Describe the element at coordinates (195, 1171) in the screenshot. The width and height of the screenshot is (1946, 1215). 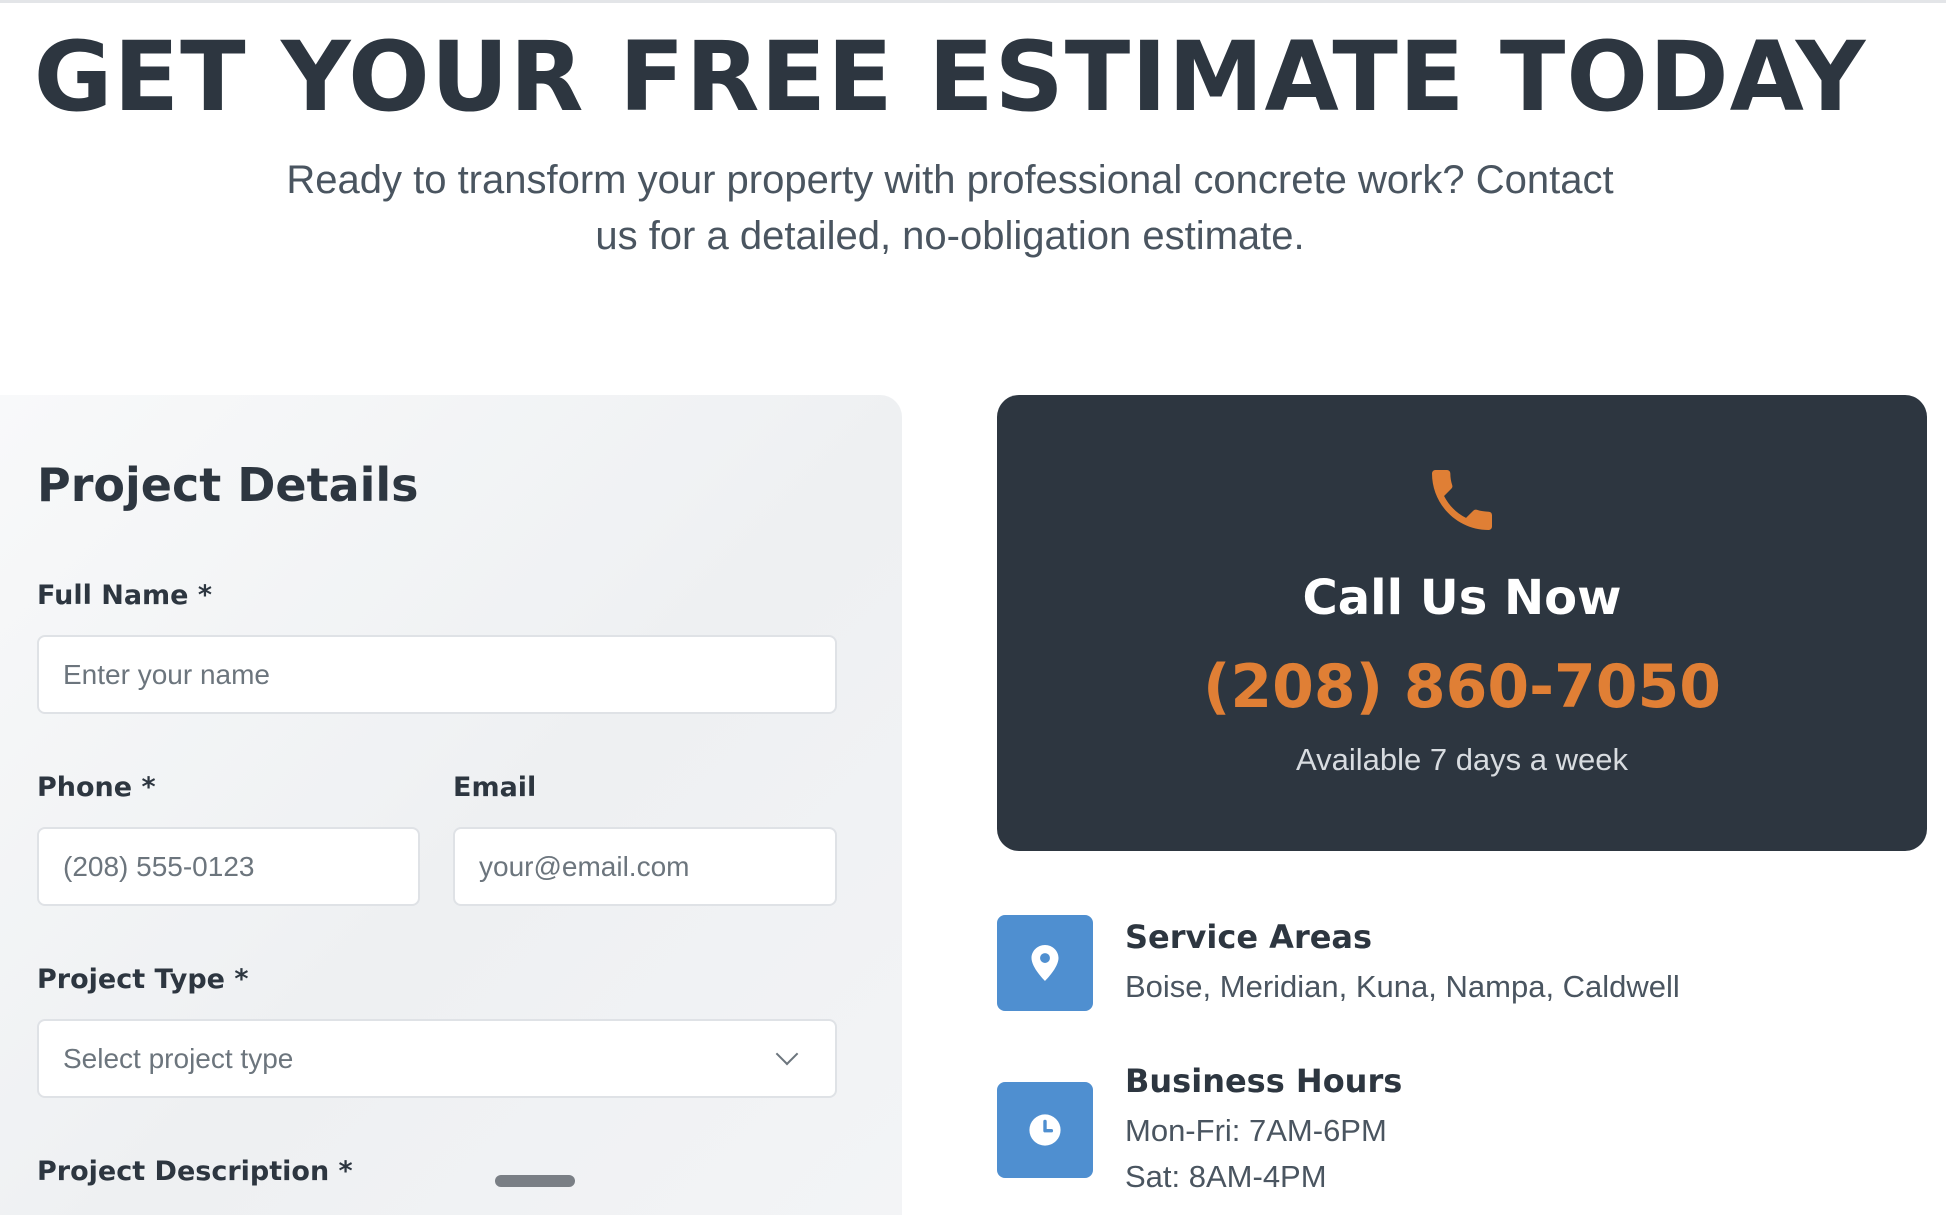
I see `project-description-label: Project Description *` at that location.